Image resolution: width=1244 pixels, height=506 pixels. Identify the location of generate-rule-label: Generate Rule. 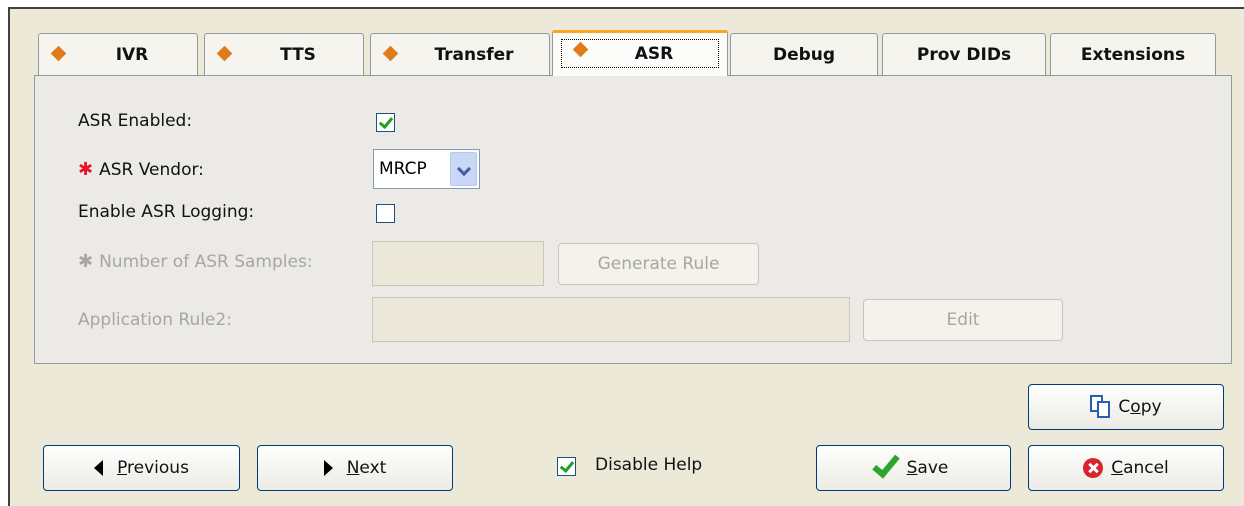
(658, 264).